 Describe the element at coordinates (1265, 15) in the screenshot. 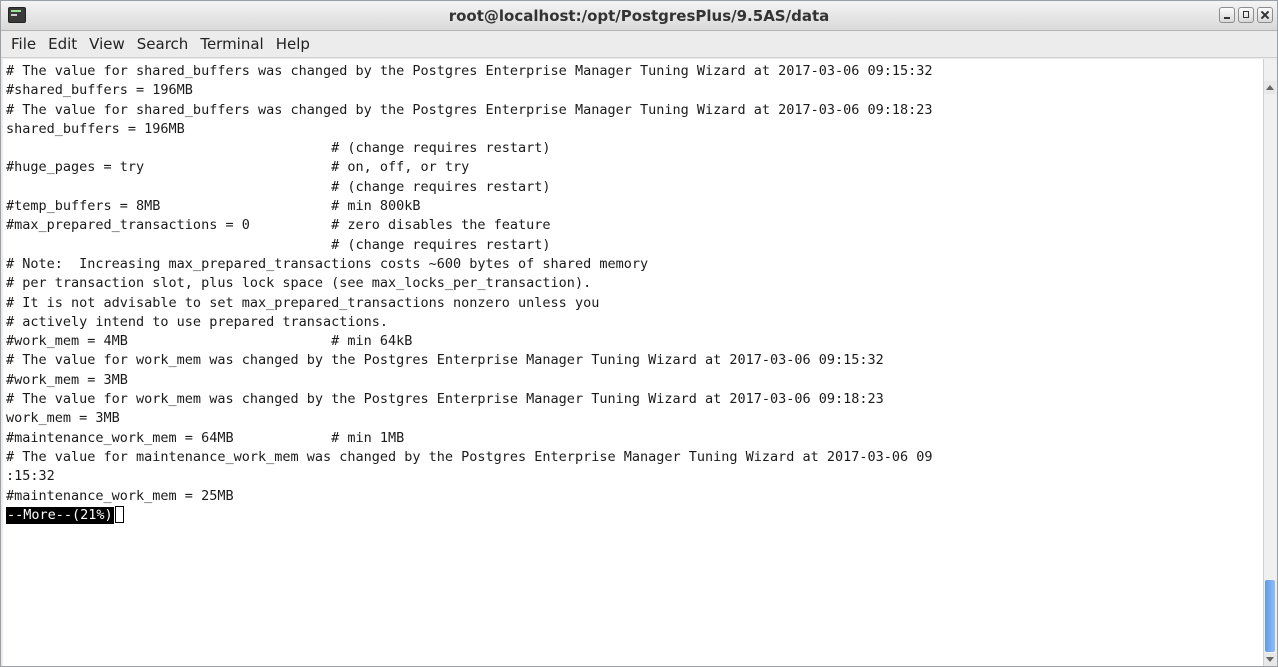

I see `close-icon` at that location.